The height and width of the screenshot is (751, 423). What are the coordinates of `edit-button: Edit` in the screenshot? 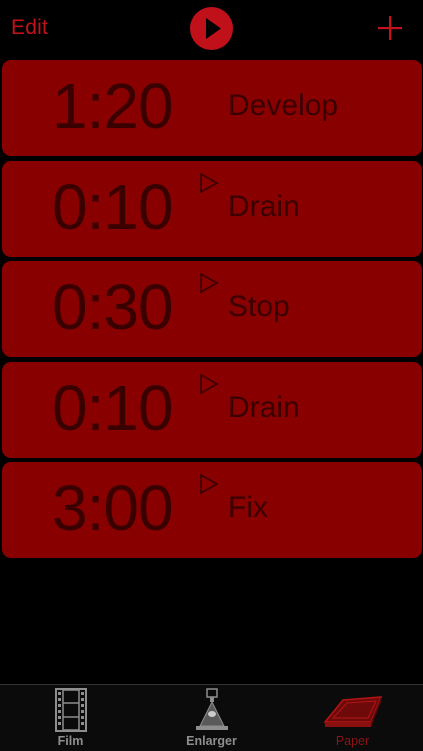 It's located at (29, 28).